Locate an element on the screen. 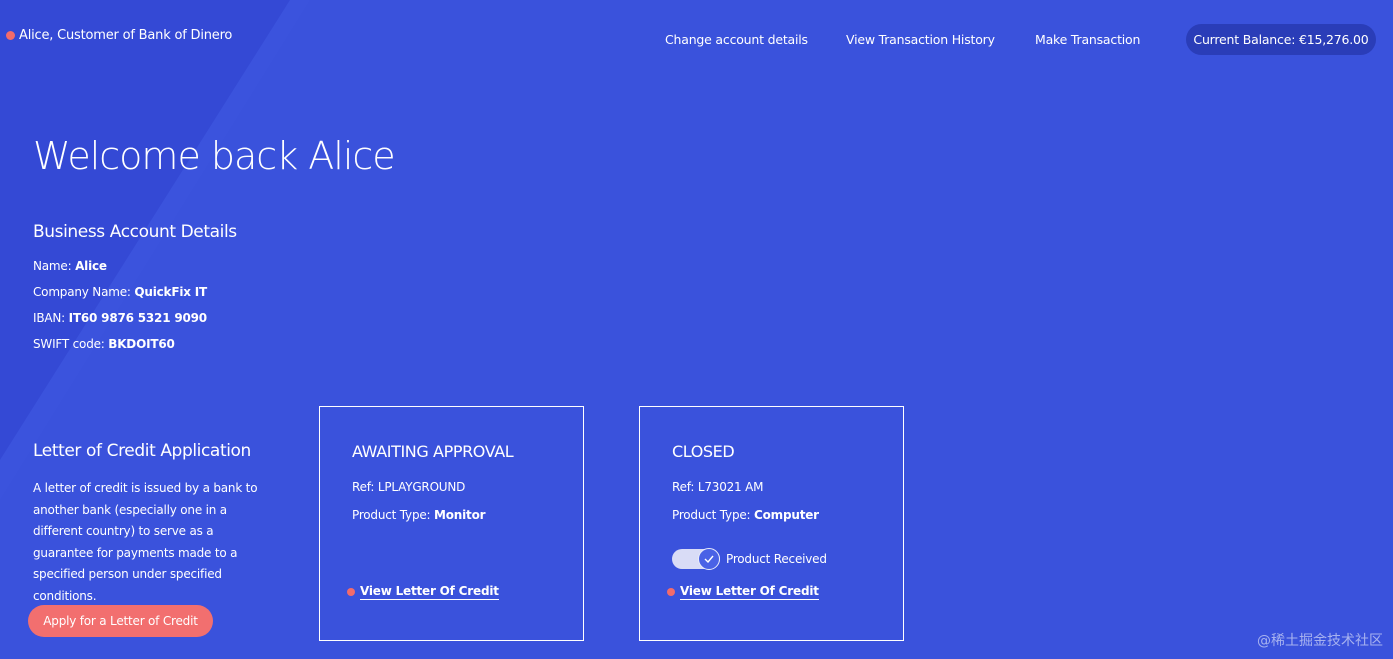 This screenshot has height=659, width=1393. card-product-type: Product Type: Monitor is located at coordinates (419, 515).